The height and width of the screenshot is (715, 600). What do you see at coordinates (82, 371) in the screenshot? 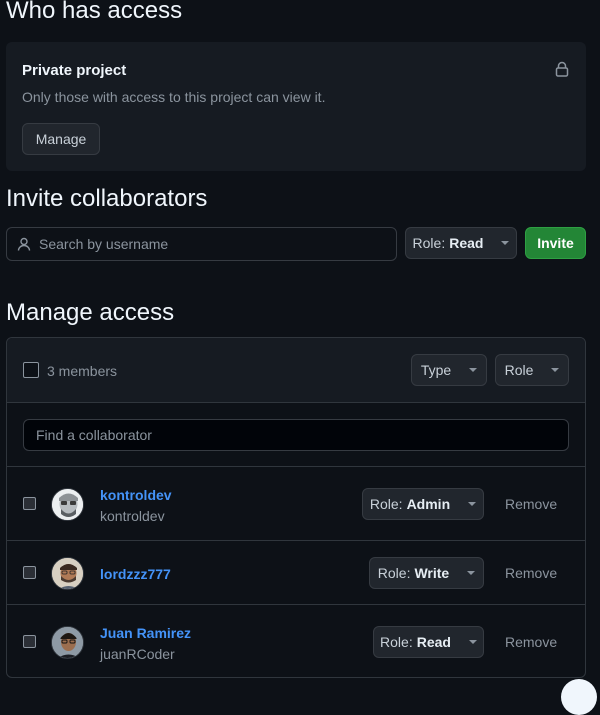
I see `members-count: 3 members` at bounding box center [82, 371].